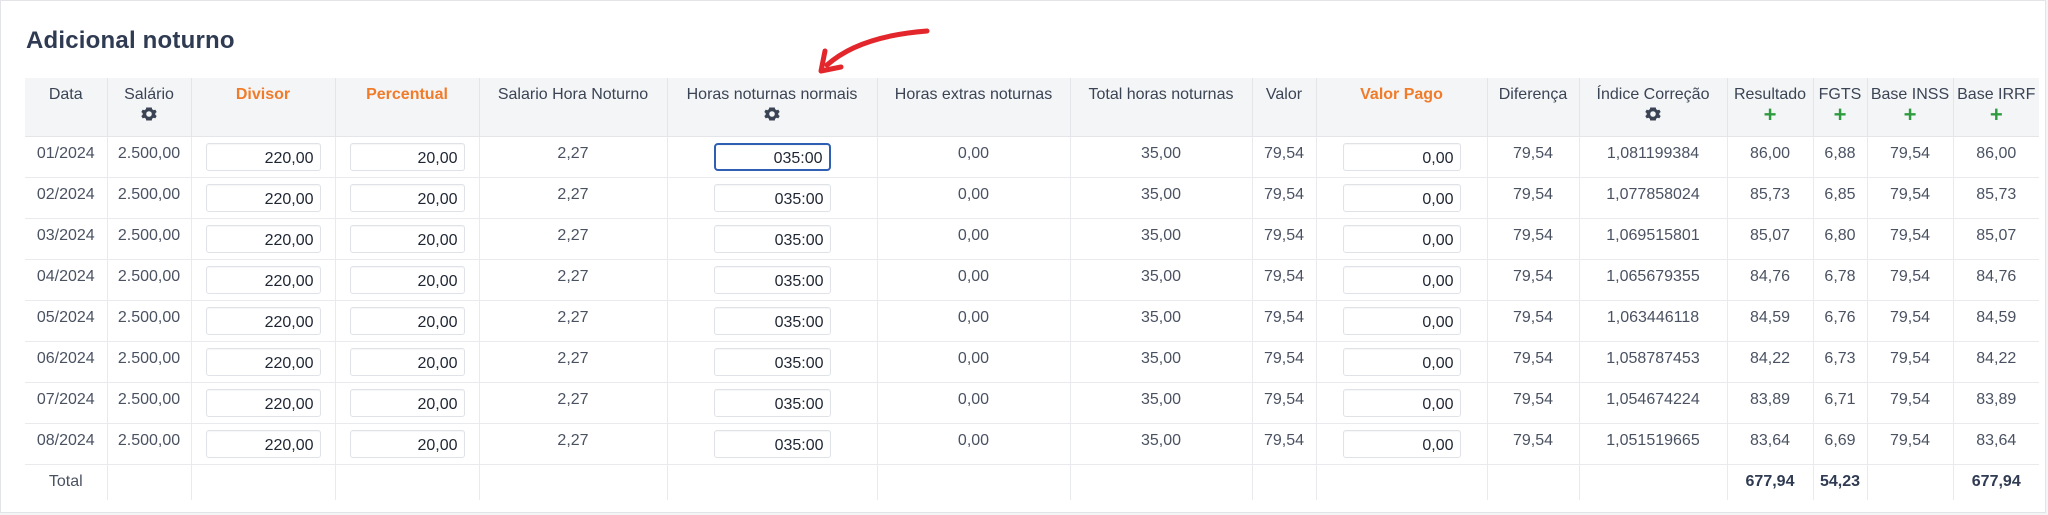  What do you see at coordinates (1532, 107) in the screenshot?
I see `col-header-diferenca: Diferença` at bounding box center [1532, 107].